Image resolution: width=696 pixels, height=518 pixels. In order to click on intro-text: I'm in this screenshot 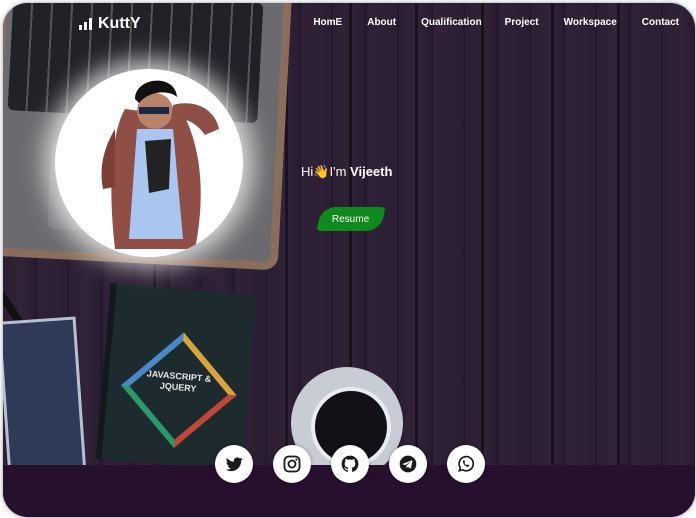, I will do `click(338, 171)`.